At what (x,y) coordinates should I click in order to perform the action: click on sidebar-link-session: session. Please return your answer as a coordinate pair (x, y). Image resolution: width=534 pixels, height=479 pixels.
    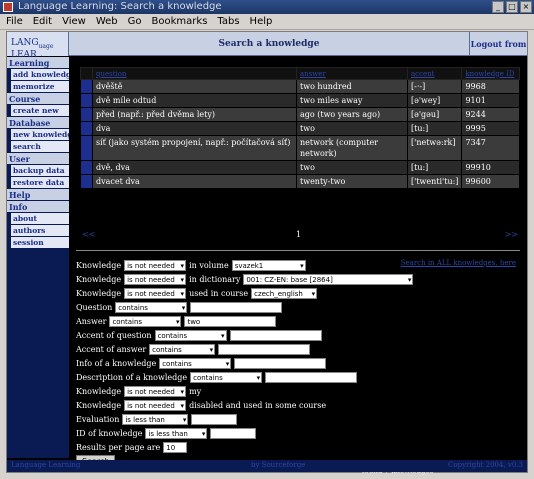
    Looking at the image, I should click on (40, 243).